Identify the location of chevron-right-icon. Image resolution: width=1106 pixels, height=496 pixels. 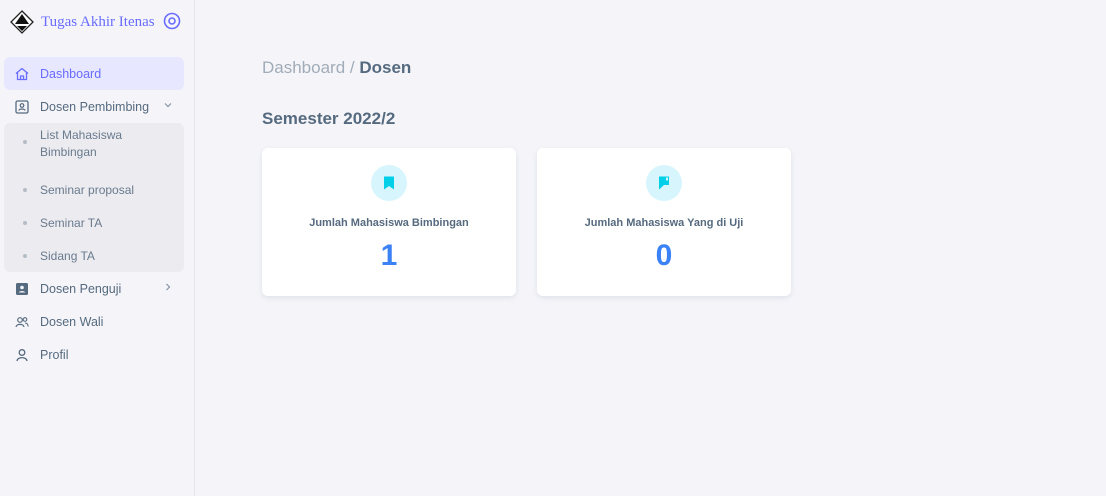
(168, 287).